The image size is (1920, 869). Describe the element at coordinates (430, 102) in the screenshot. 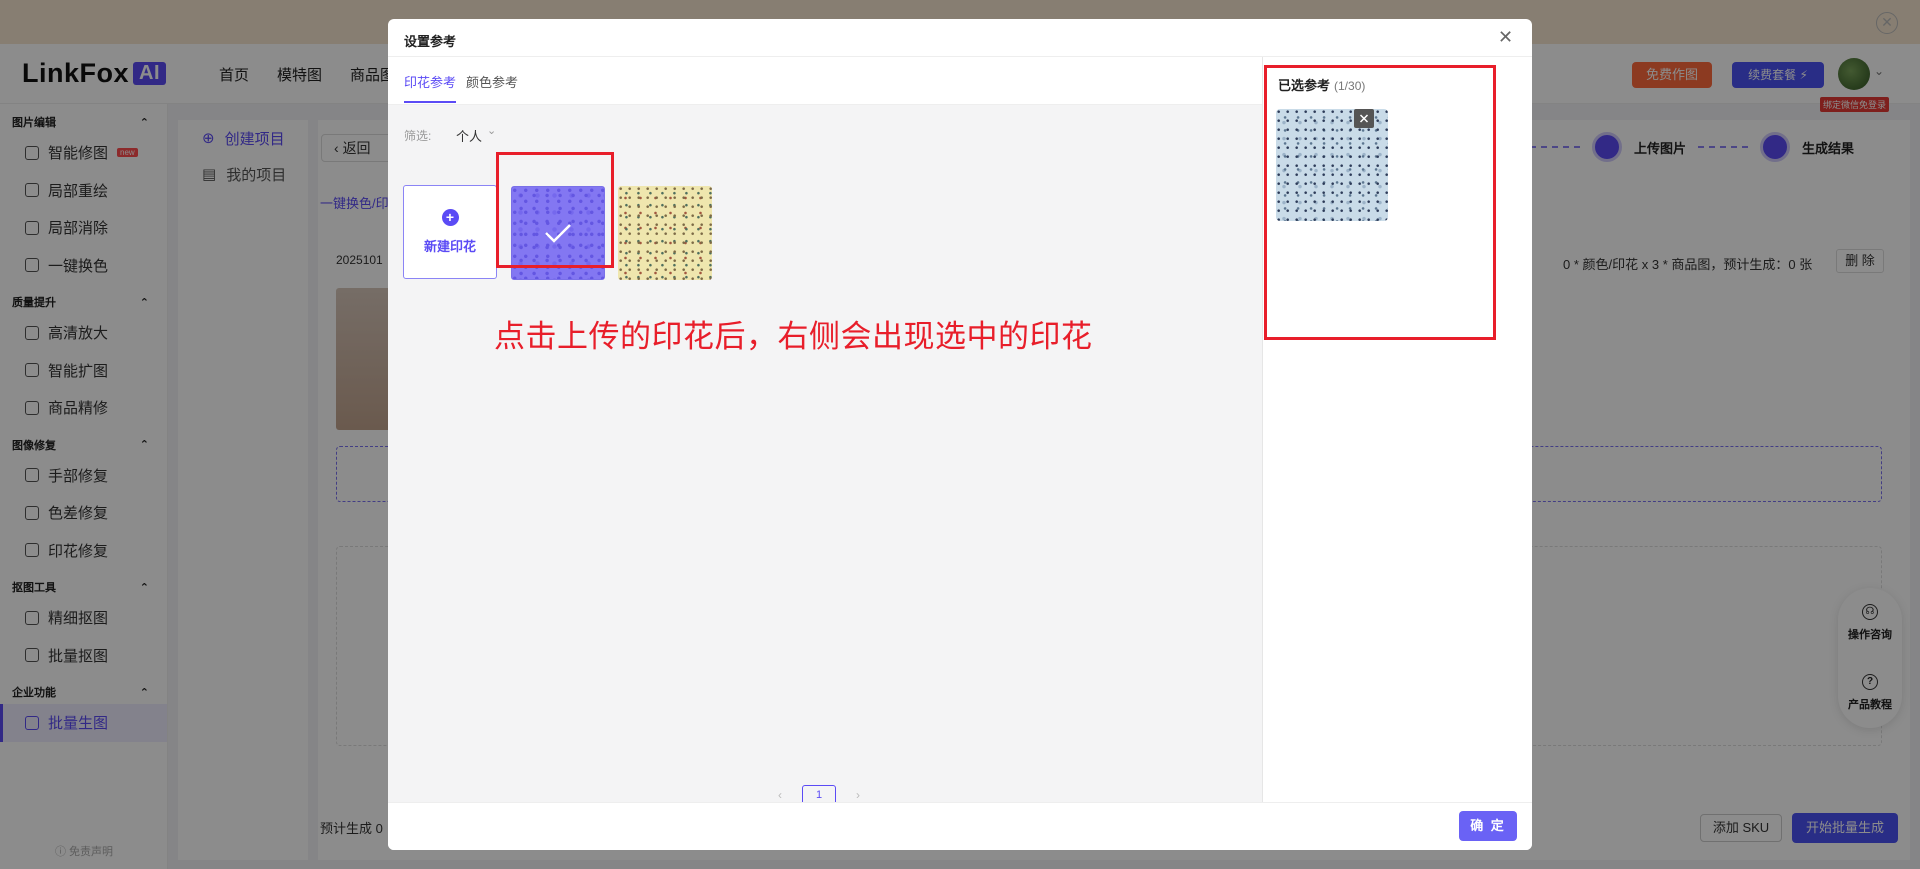

I see `tab-underline` at that location.